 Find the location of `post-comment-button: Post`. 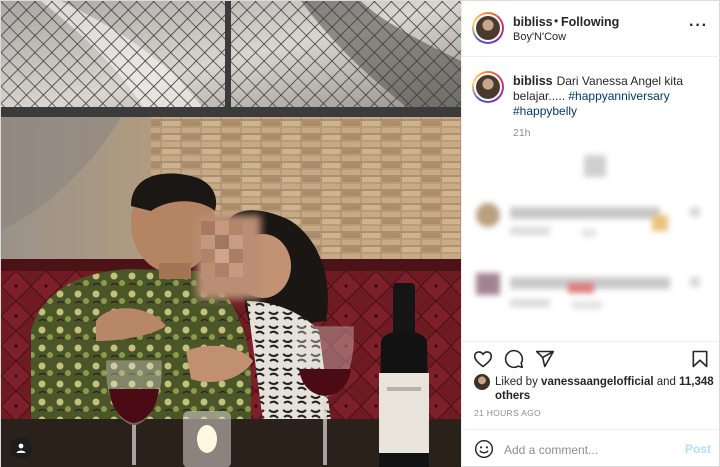

post-comment-button: Post is located at coordinates (698, 449).